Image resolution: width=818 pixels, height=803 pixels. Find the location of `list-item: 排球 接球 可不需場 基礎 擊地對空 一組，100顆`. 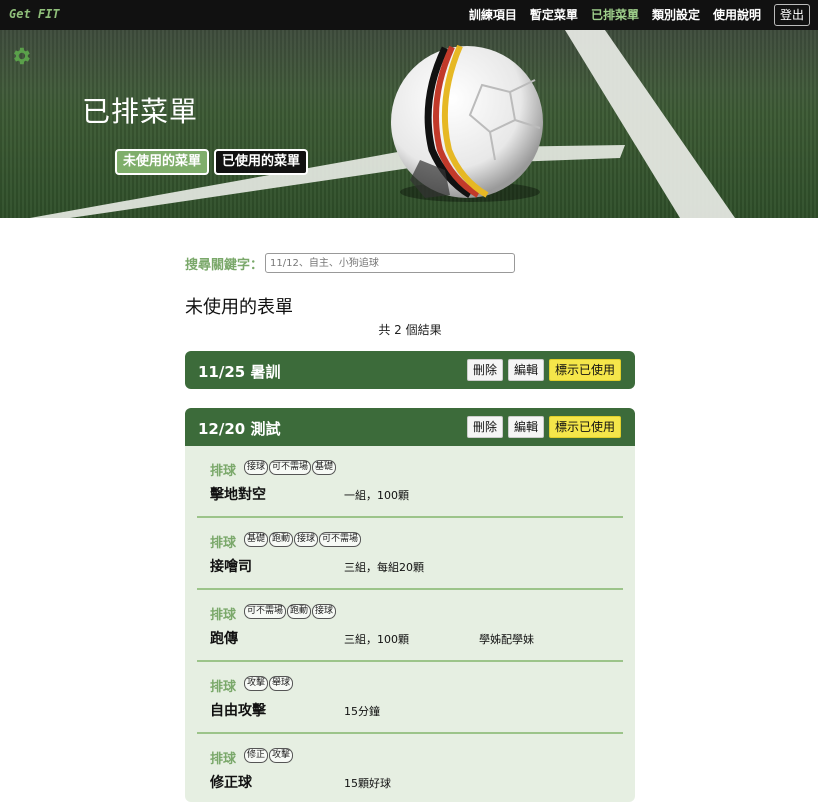

list-item: 排球 接球 可不需場 基礎 擊地對空 一組，100顆 is located at coordinates (410, 482).